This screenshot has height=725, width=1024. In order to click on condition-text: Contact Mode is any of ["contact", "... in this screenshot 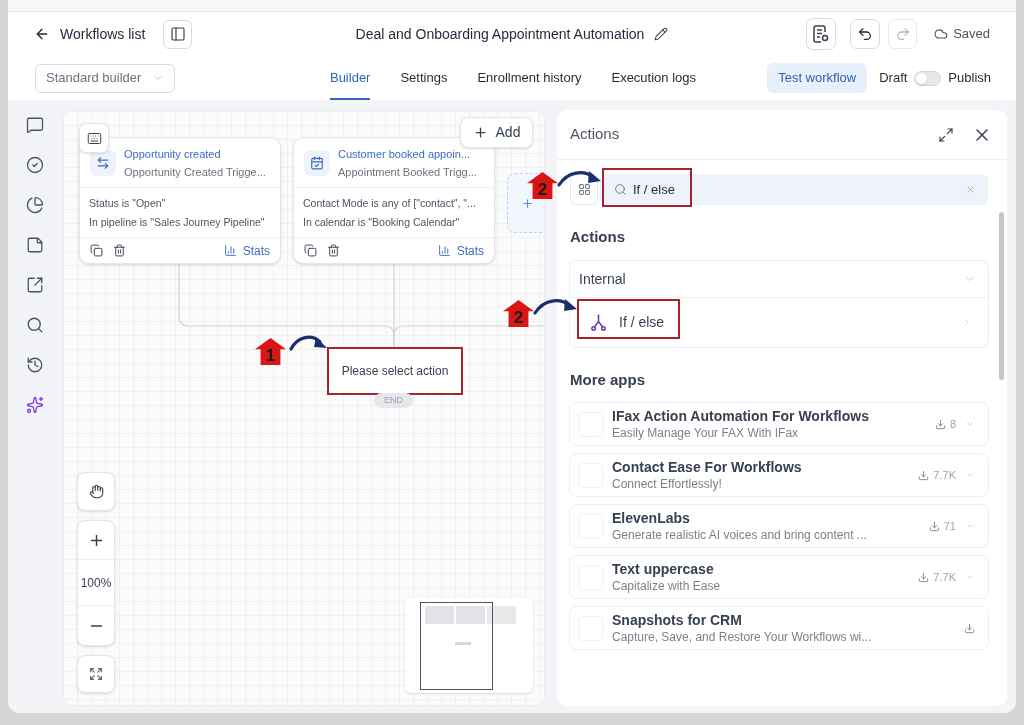, I will do `click(390, 203)`.